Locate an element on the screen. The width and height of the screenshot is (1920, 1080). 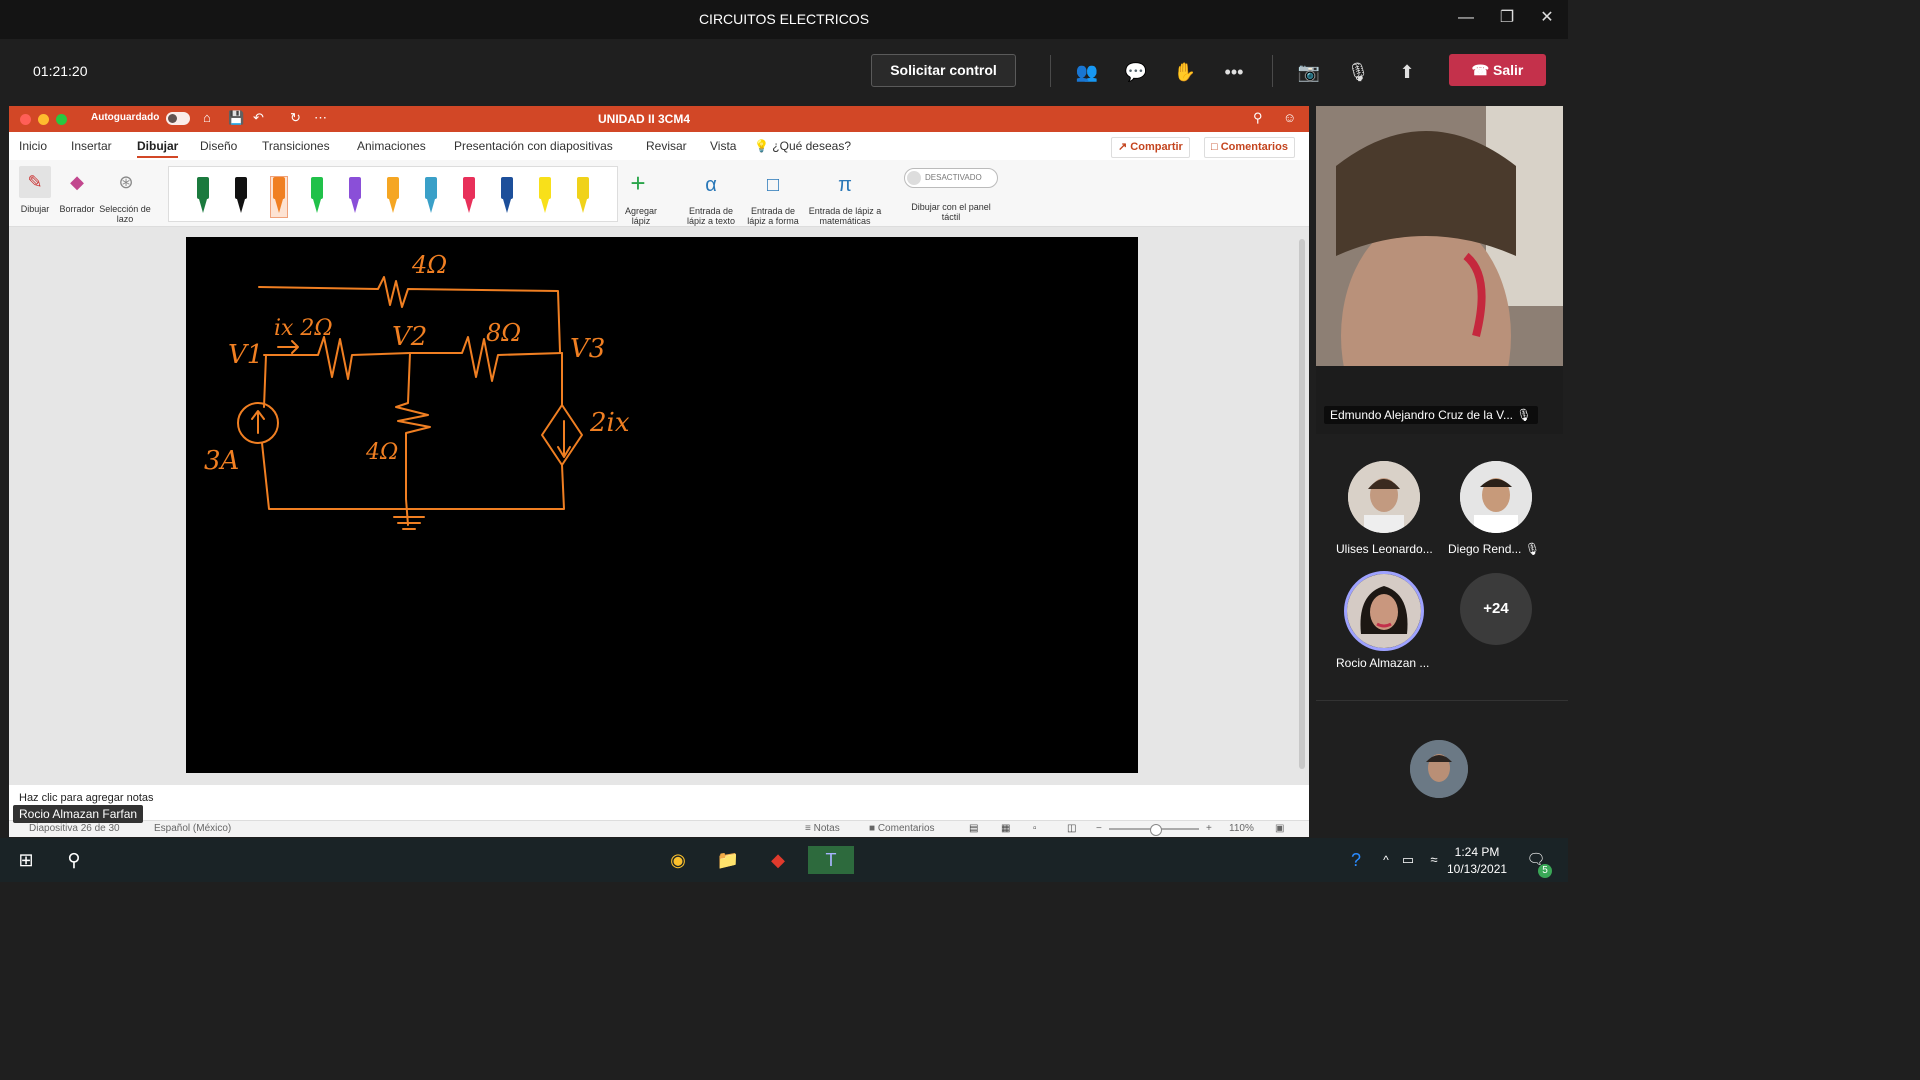
comment-icon: □ is located at coordinates (1216, 147).